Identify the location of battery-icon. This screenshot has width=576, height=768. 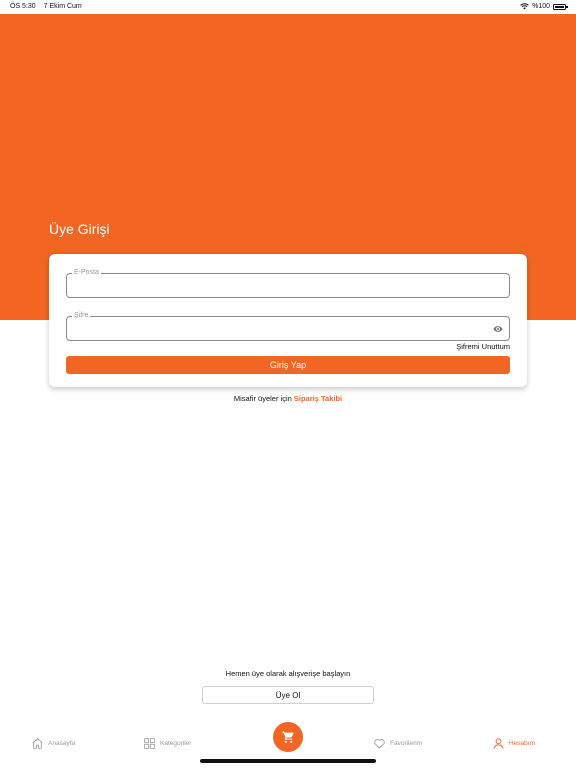
(560, 6).